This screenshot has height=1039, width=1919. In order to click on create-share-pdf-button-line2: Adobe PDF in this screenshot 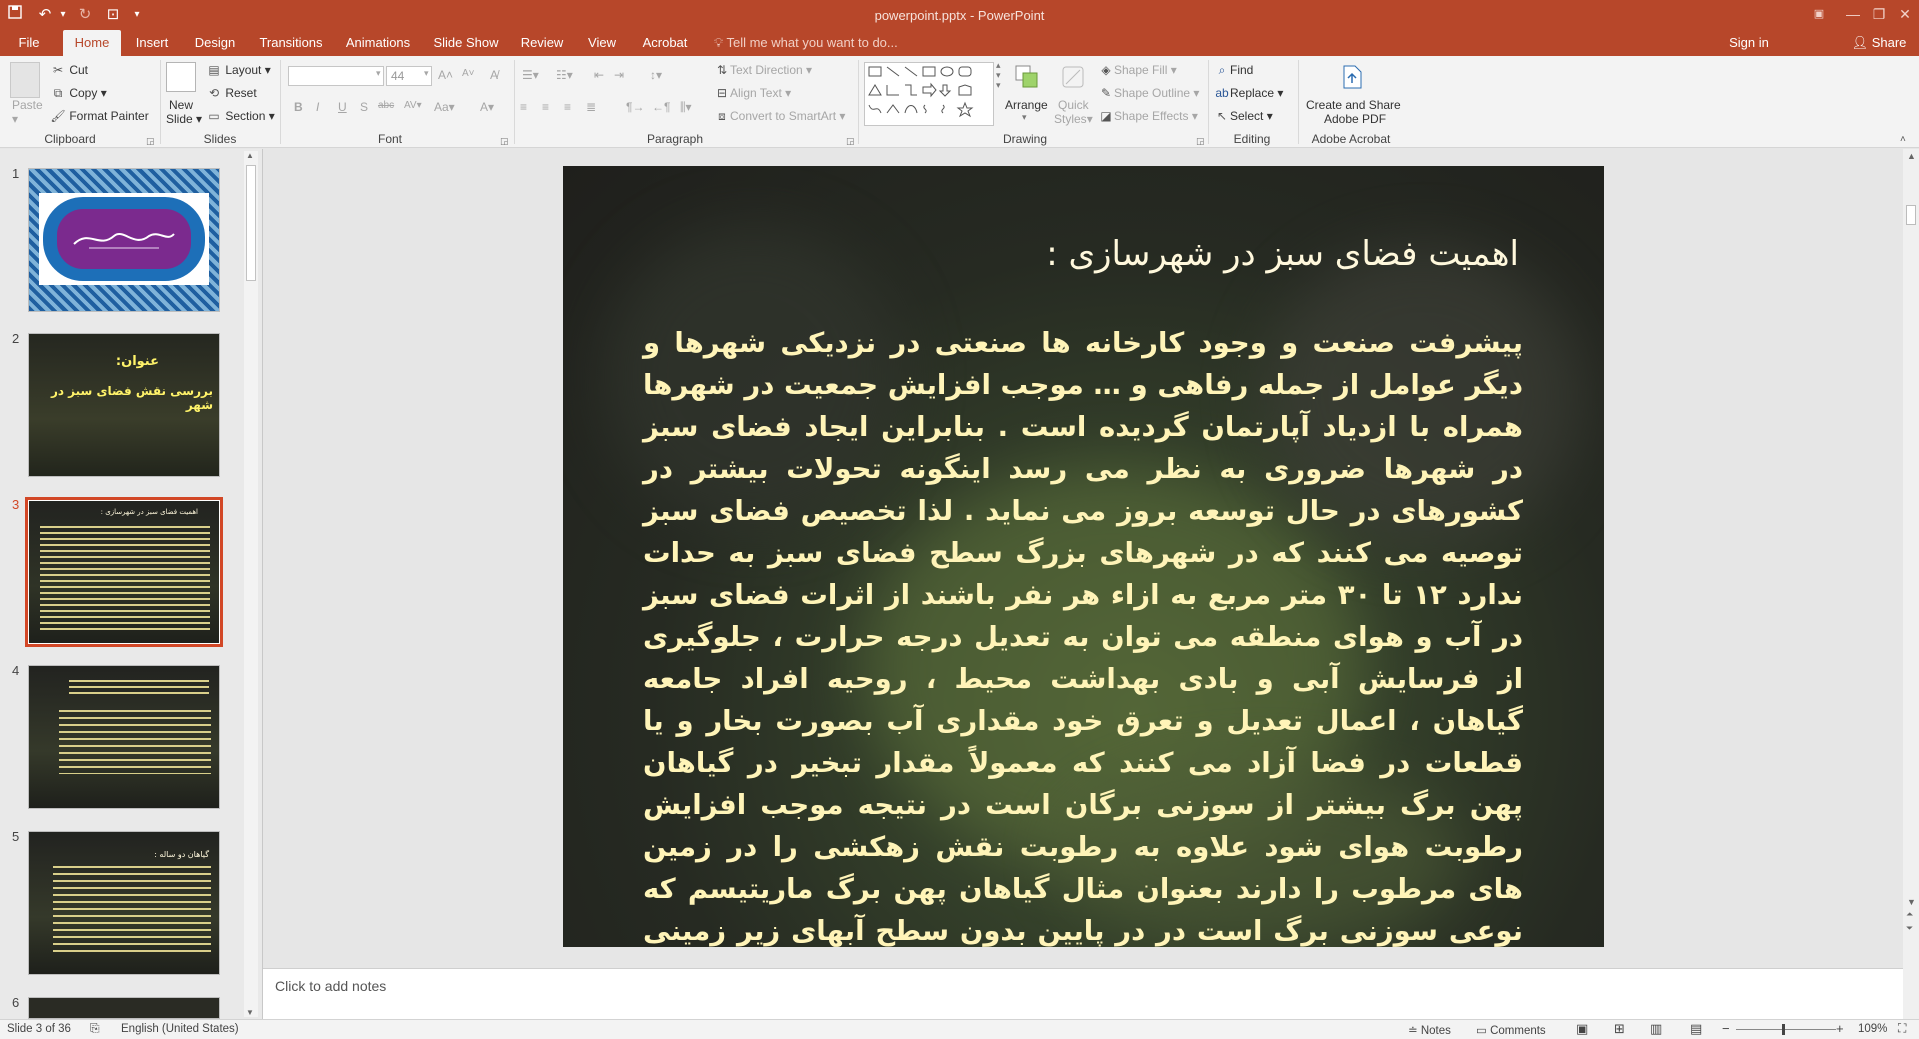, I will do `click(1355, 119)`.